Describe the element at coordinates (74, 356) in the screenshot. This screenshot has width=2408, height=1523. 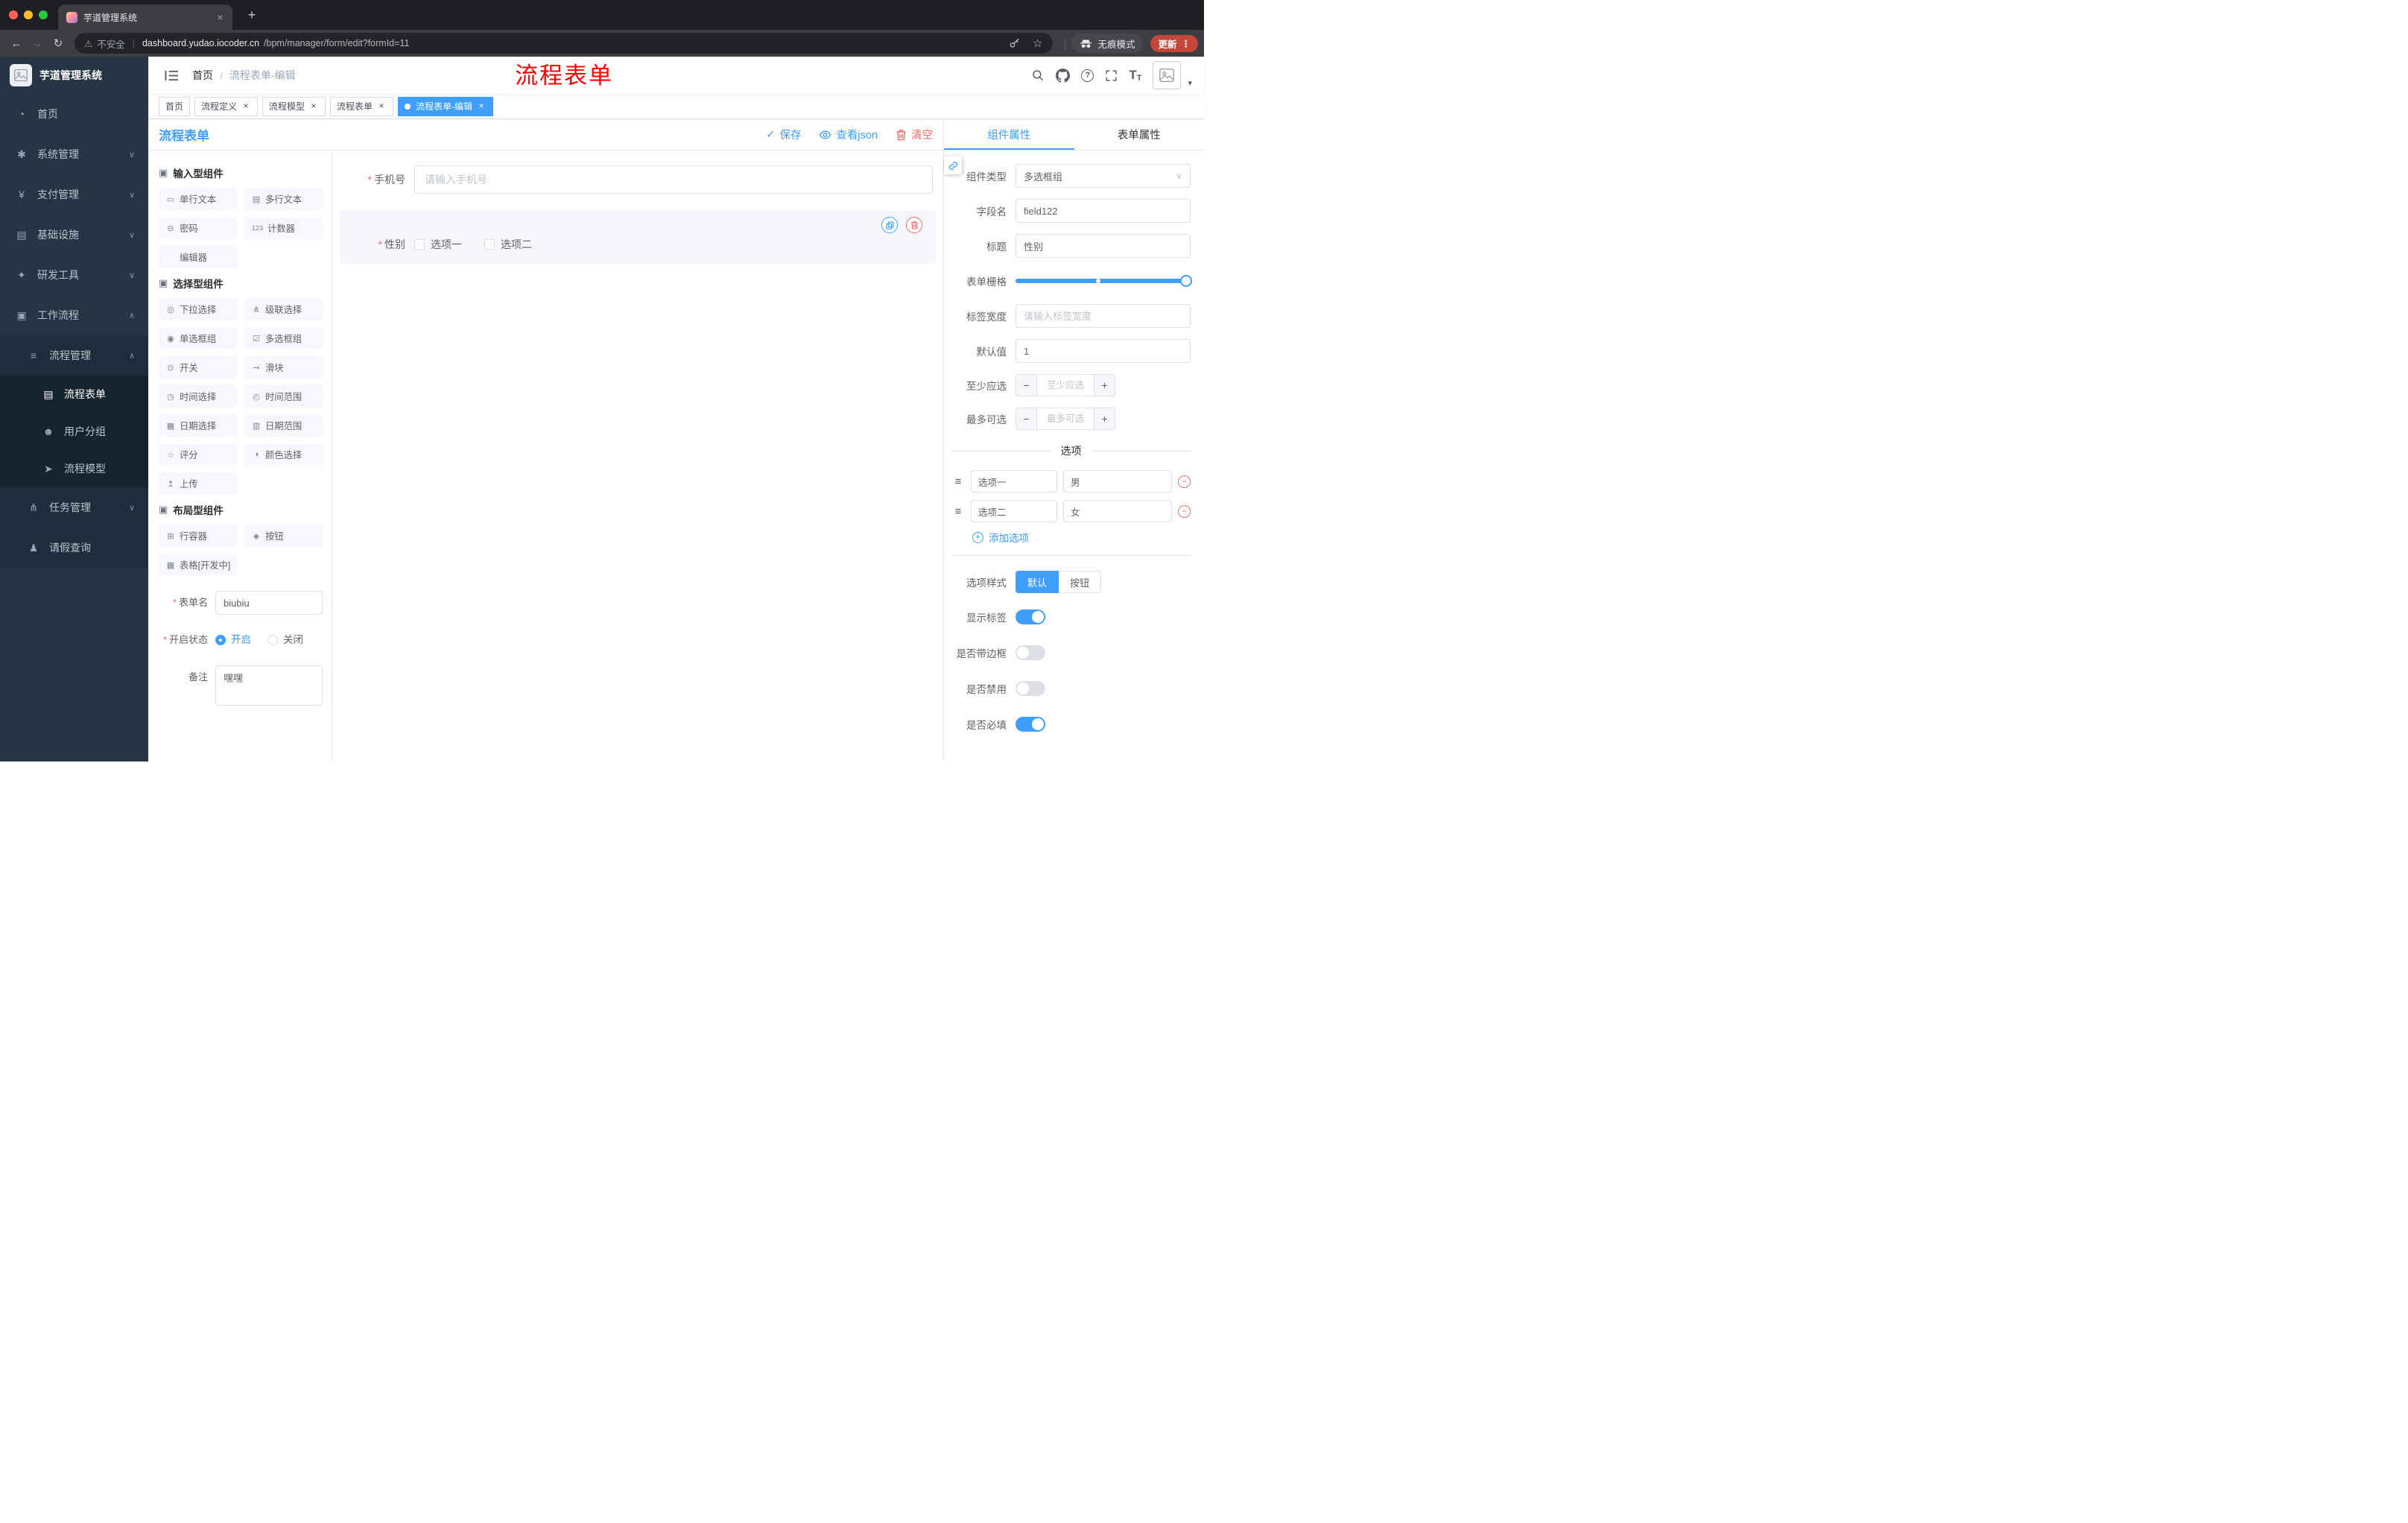
I see `sidebar-item-process-management: ≡ 流程管理 ∧` at that location.